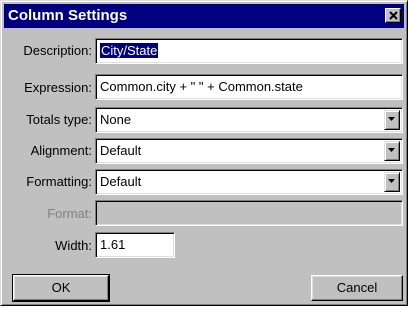 The width and height of the screenshot is (412, 310). What do you see at coordinates (121, 181) in the screenshot?
I see `formatting-value: Default` at bounding box center [121, 181].